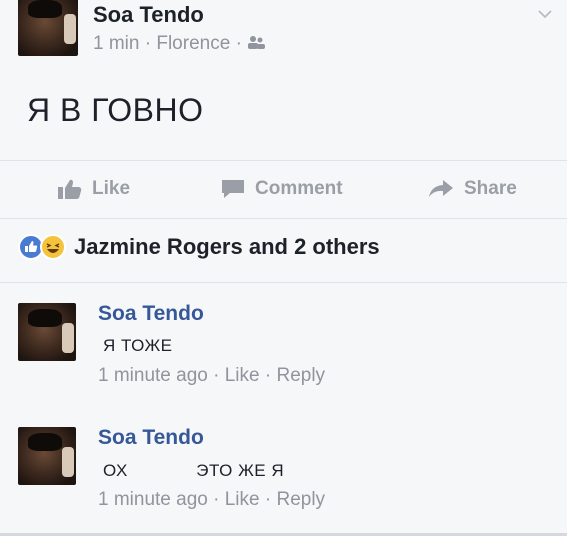 The height and width of the screenshot is (536, 567). I want to click on like-label: Like, so click(111, 188).